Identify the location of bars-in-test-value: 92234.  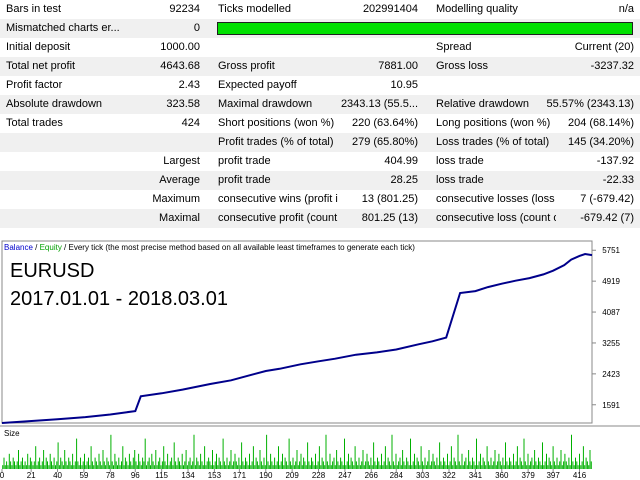
(184, 9).